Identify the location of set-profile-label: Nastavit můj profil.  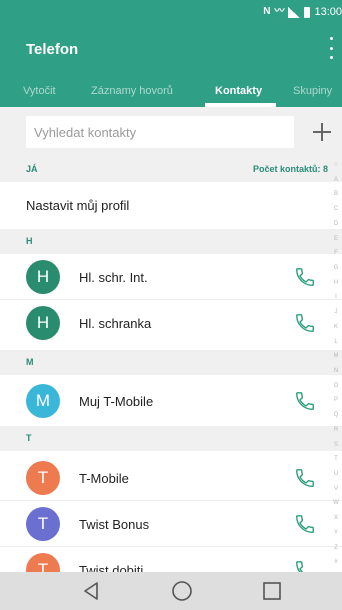
(78, 205).